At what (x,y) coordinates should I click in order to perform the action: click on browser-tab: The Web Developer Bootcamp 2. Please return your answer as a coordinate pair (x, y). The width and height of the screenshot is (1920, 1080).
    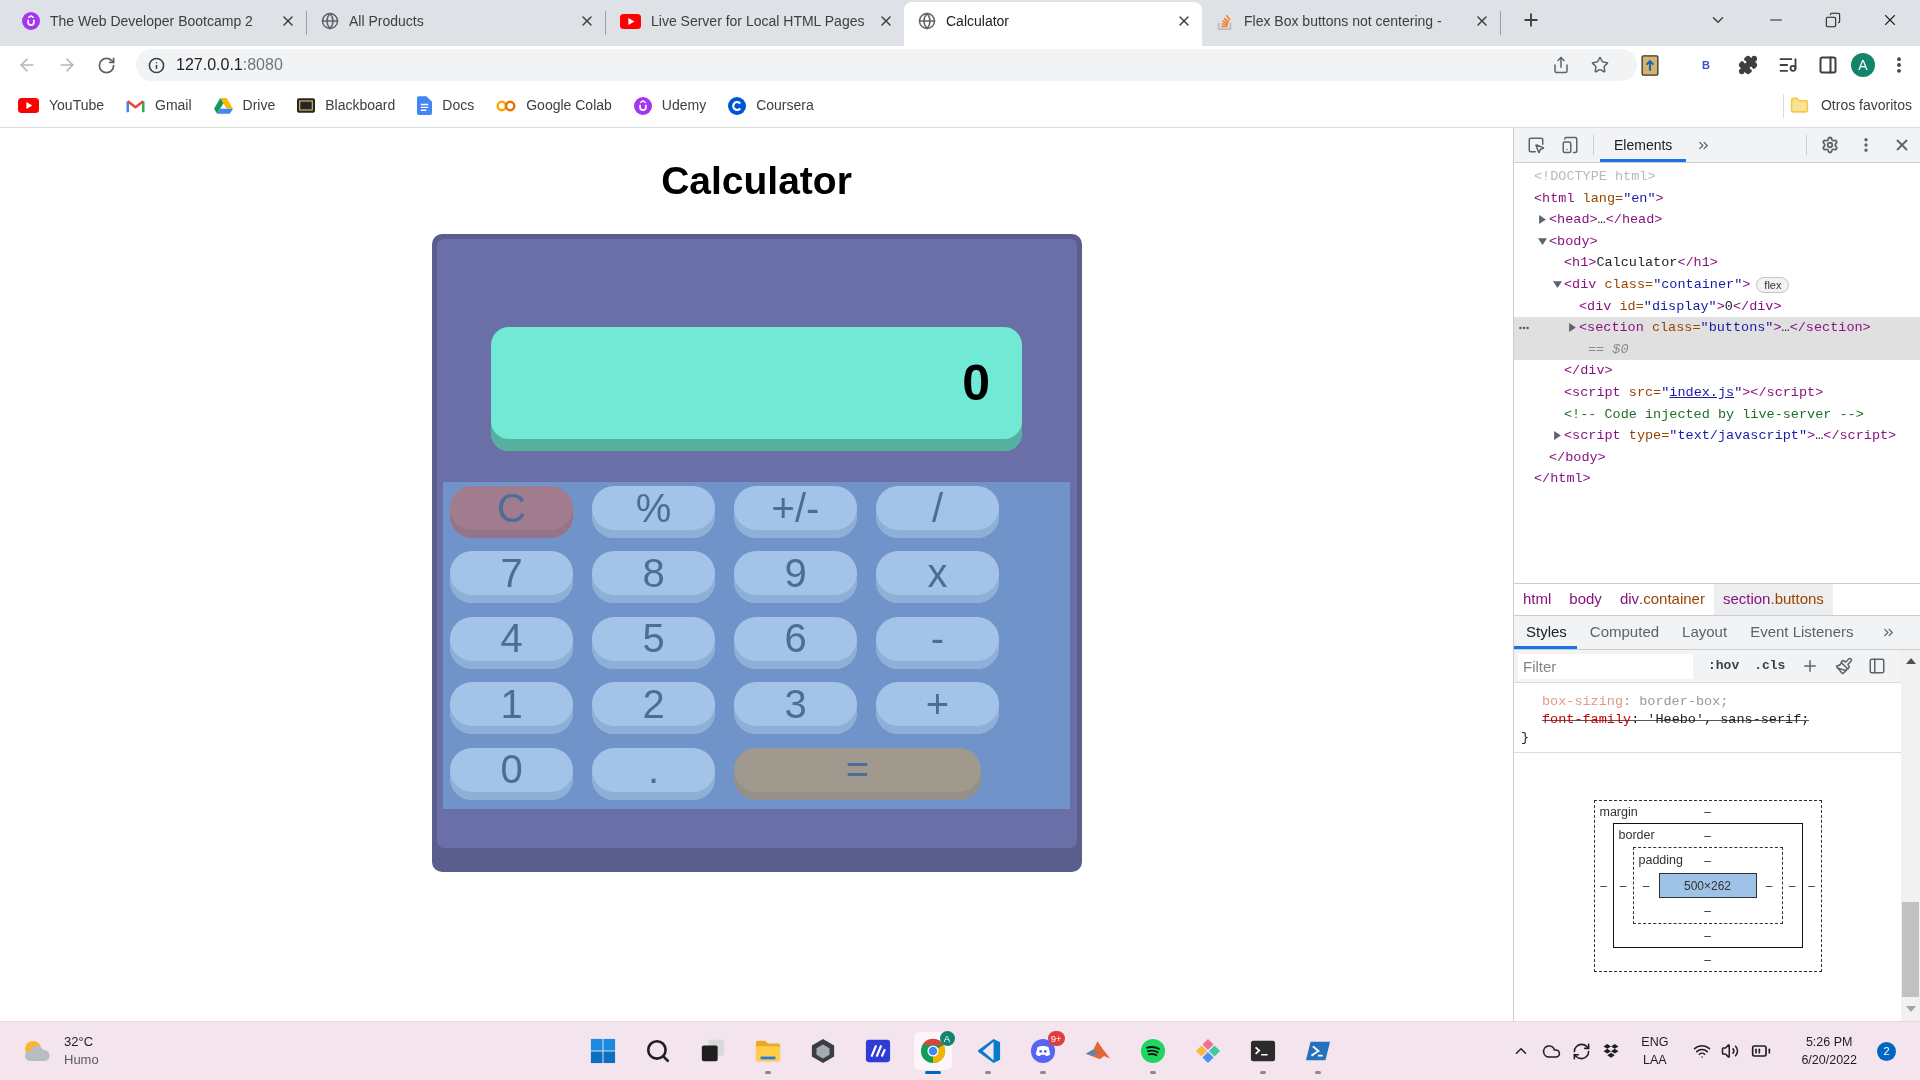
    Looking at the image, I should click on (157, 24).